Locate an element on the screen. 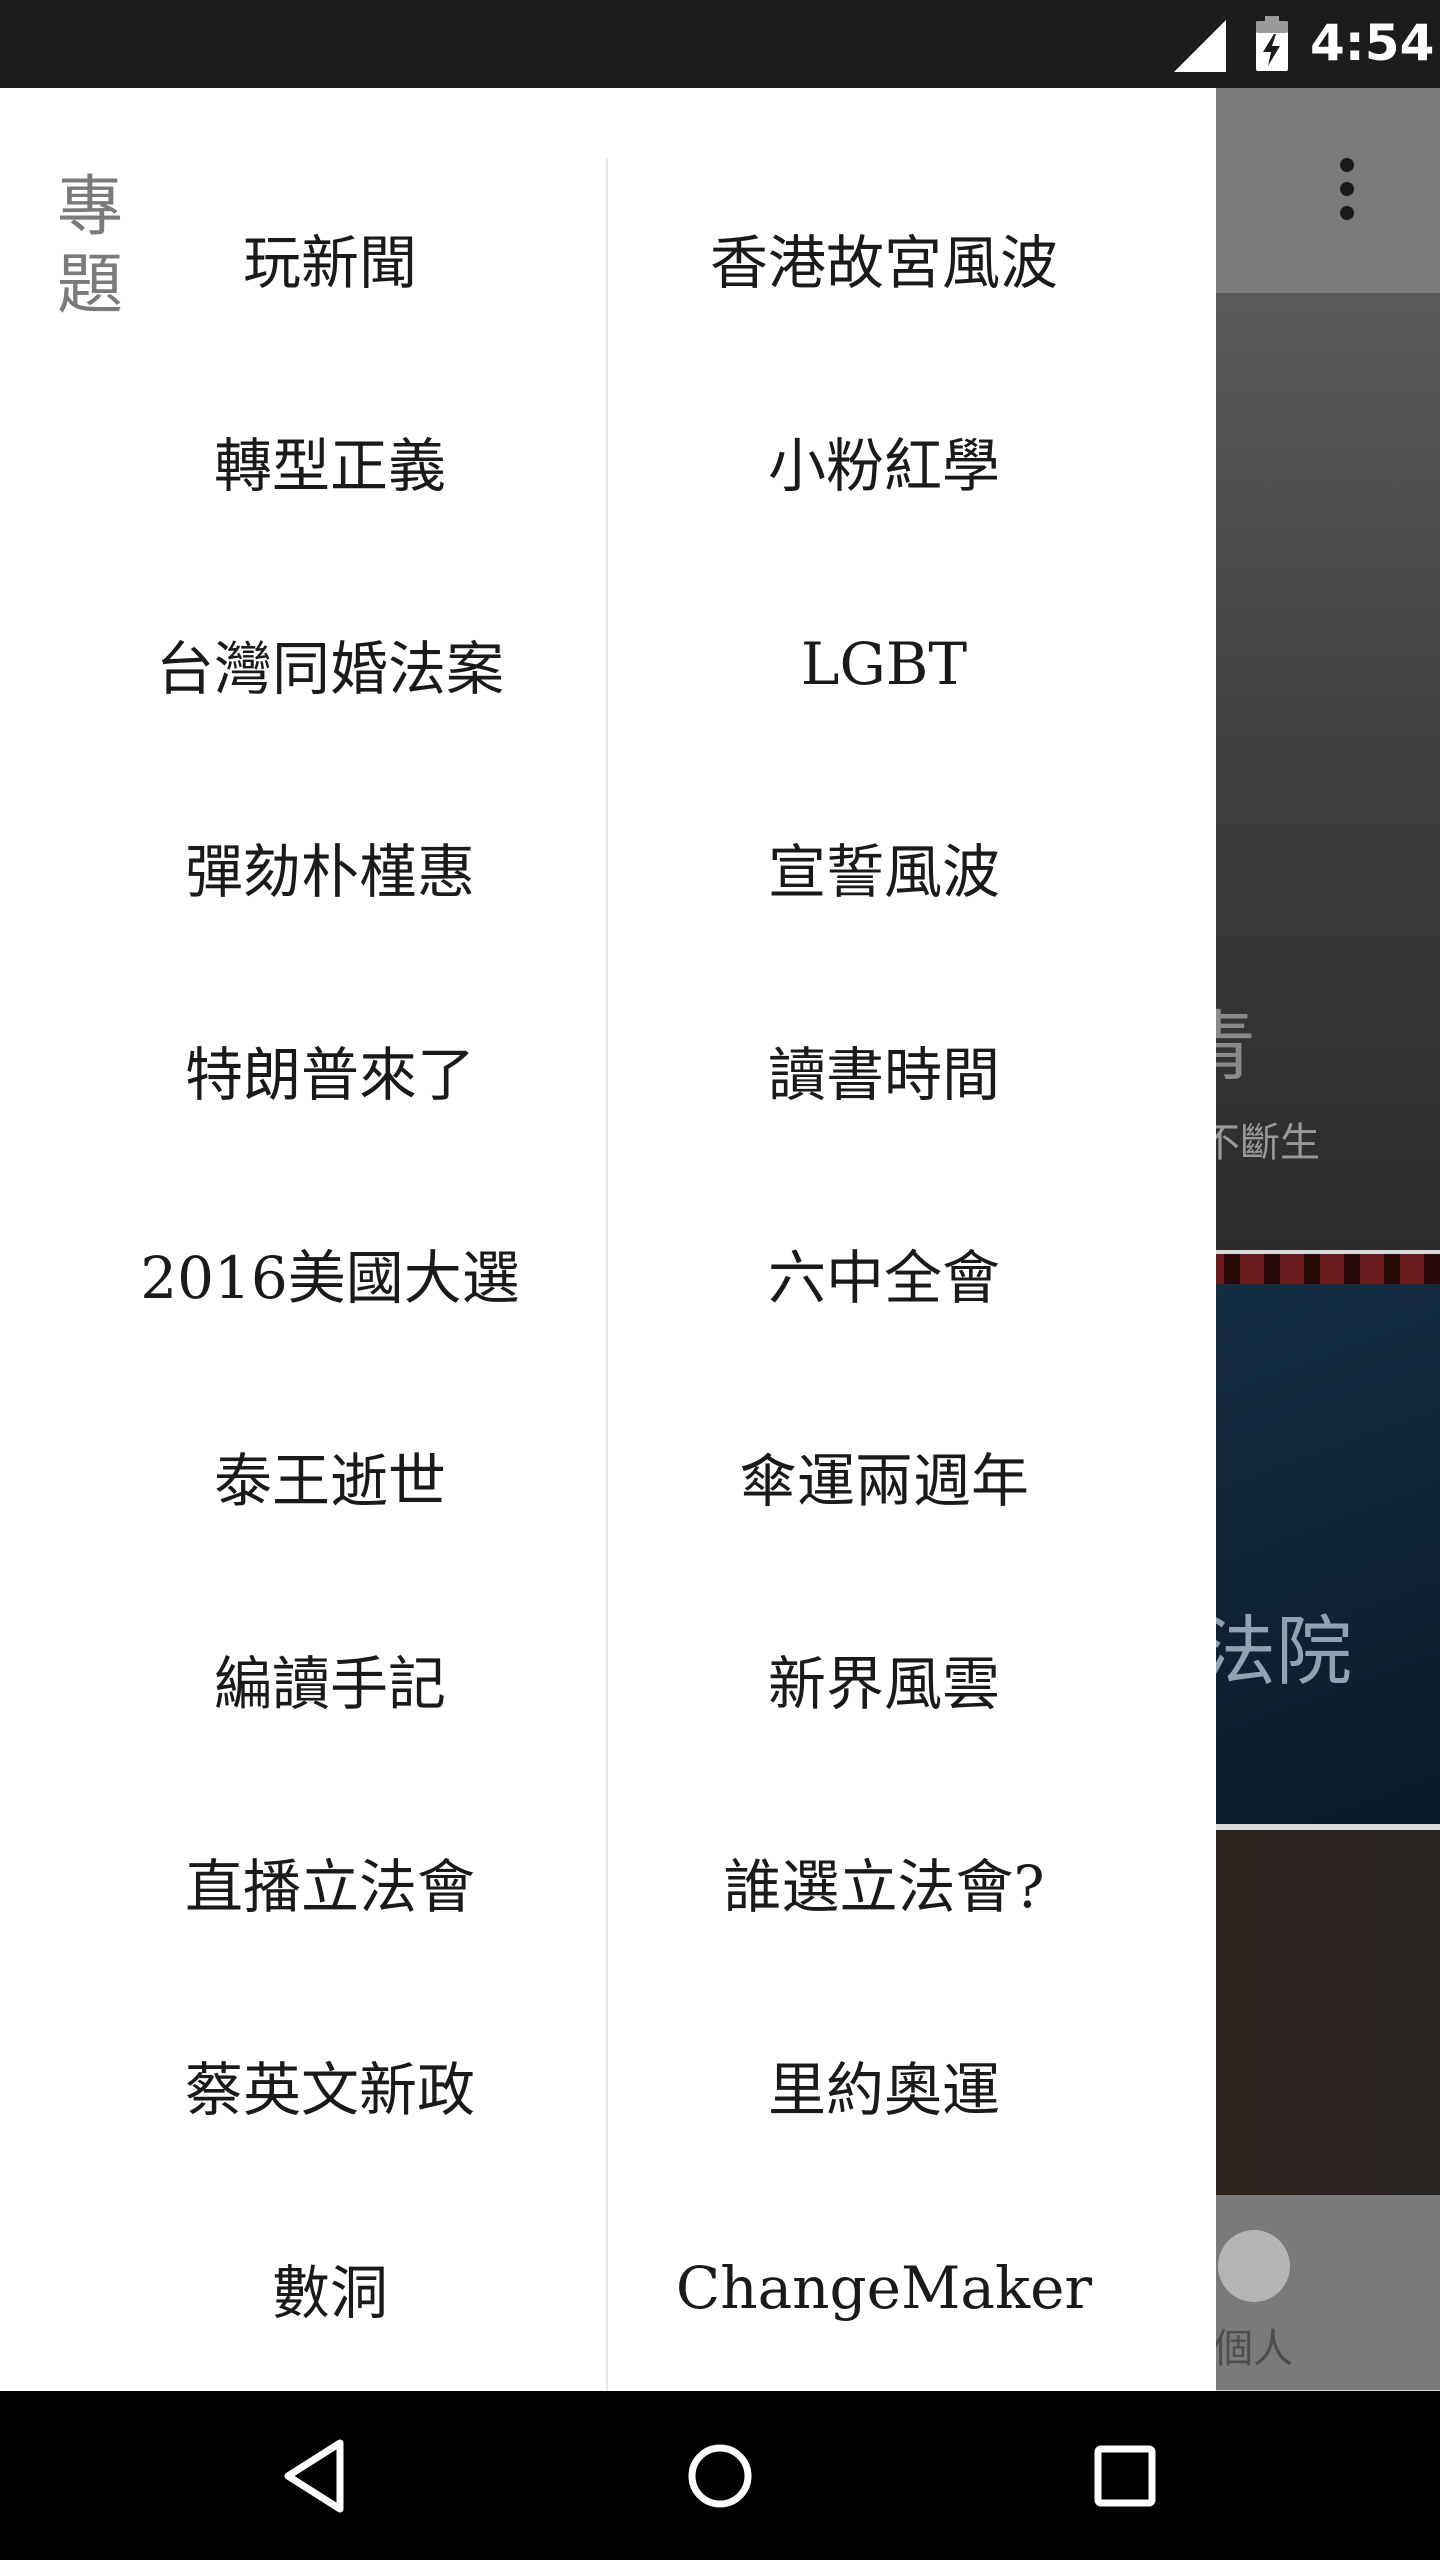 This screenshot has width=1440, height=2560. home-icon is located at coordinates (720, 2476).